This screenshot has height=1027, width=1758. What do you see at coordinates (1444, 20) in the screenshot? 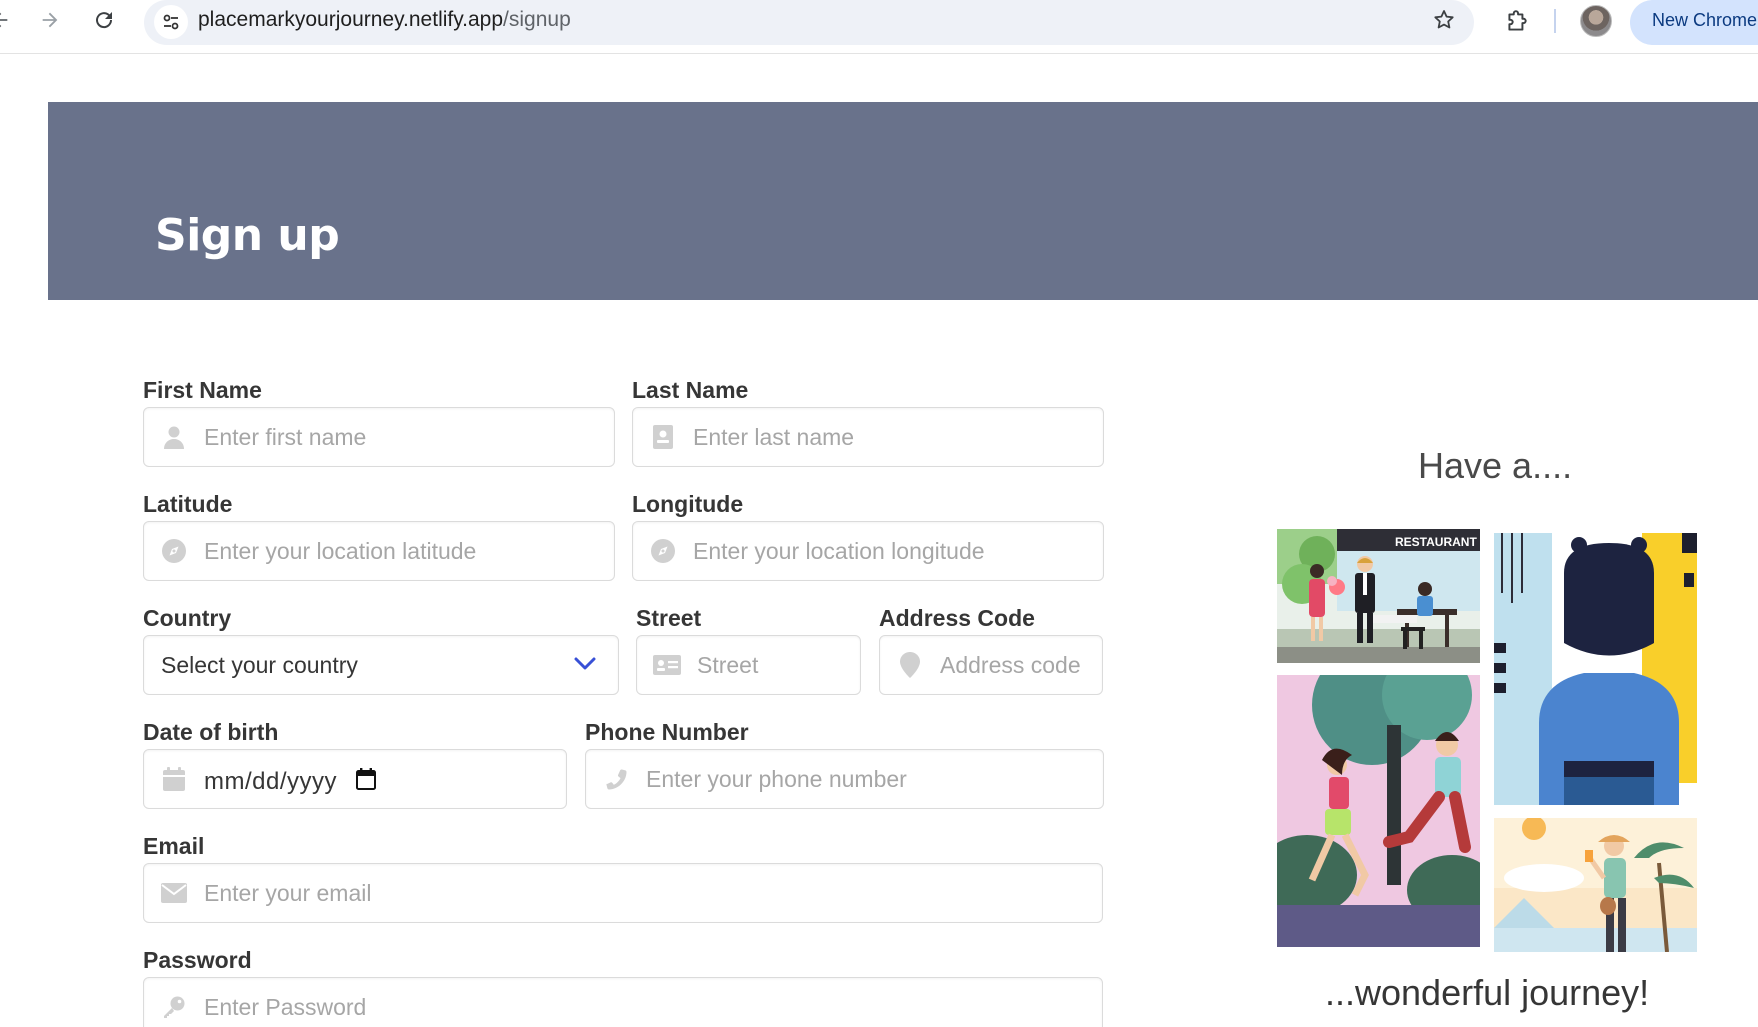
I see `bookmark-star-icon` at bounding box center [1444, 20].